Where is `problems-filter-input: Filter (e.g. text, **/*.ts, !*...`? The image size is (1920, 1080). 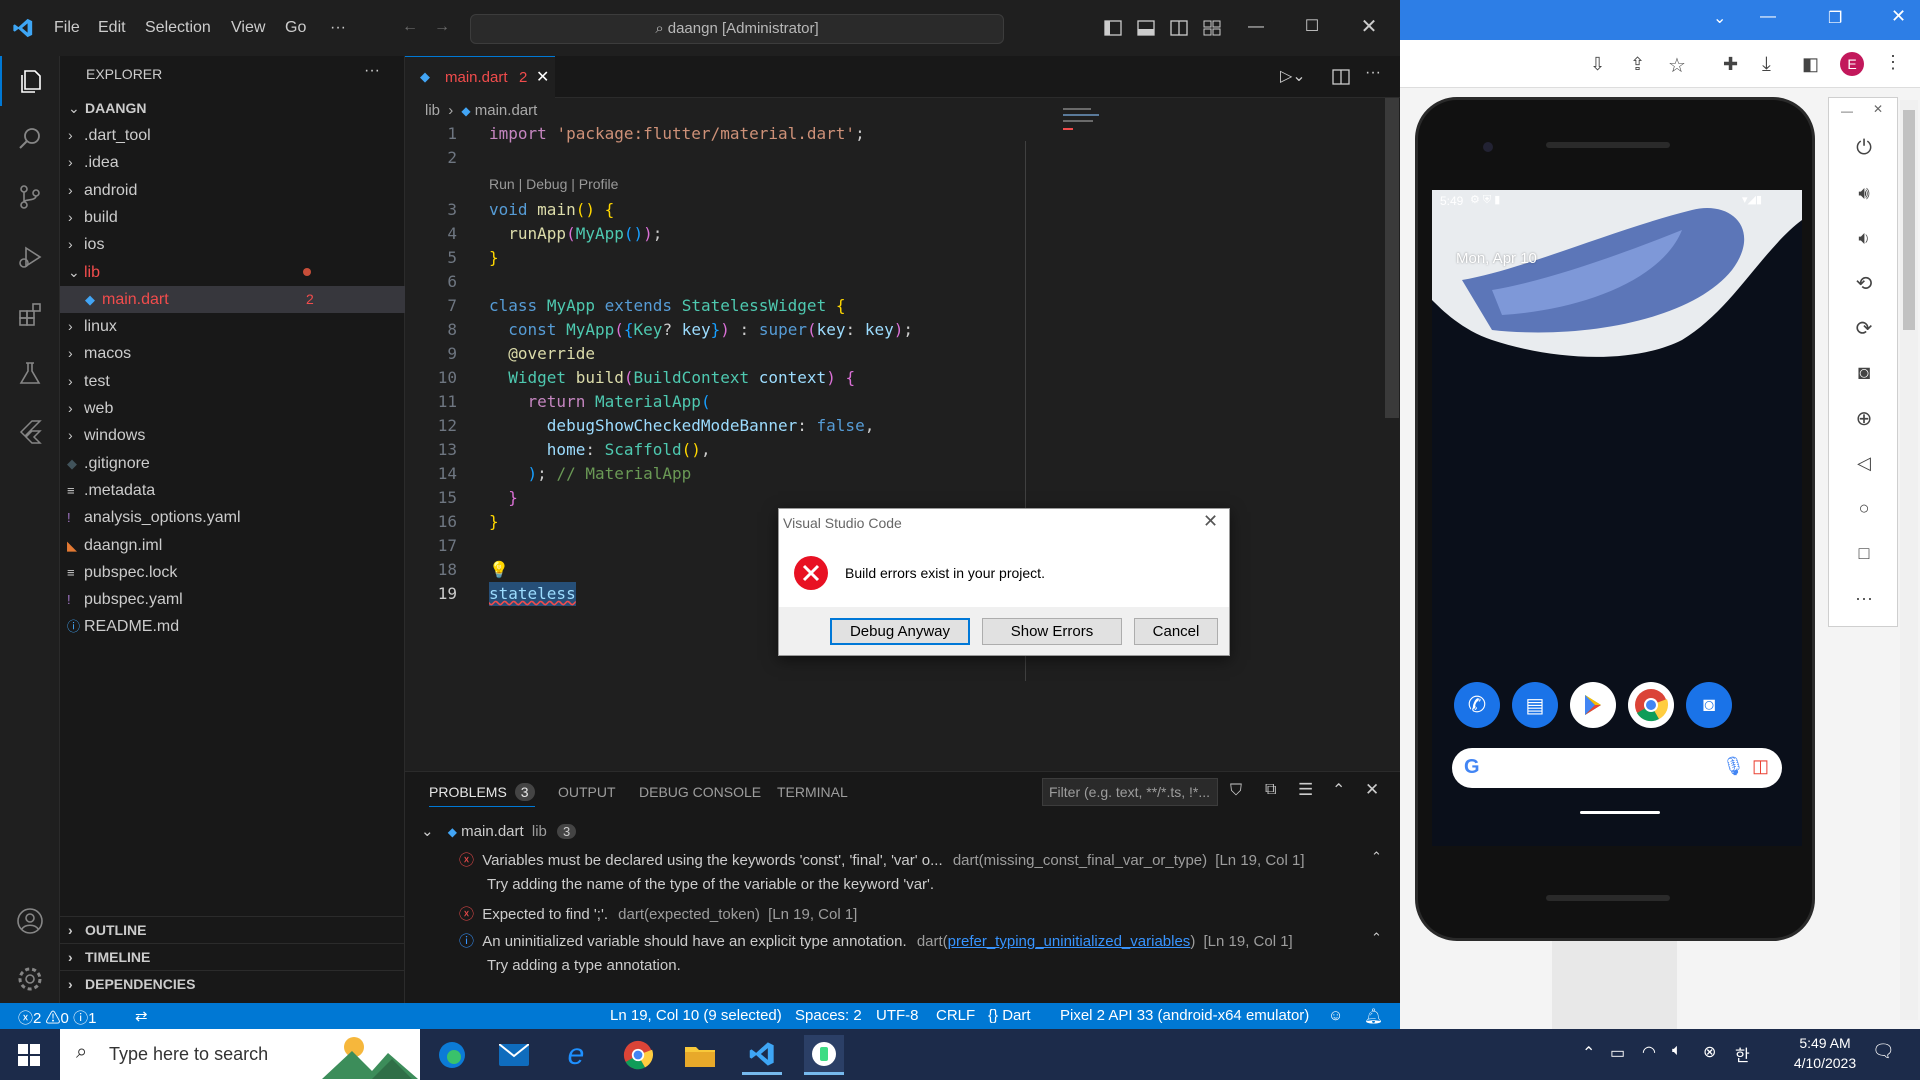
problems-filter-input: Filter (e.g. text, **/*.ts, !*... is located at coordinates (1130, 792).